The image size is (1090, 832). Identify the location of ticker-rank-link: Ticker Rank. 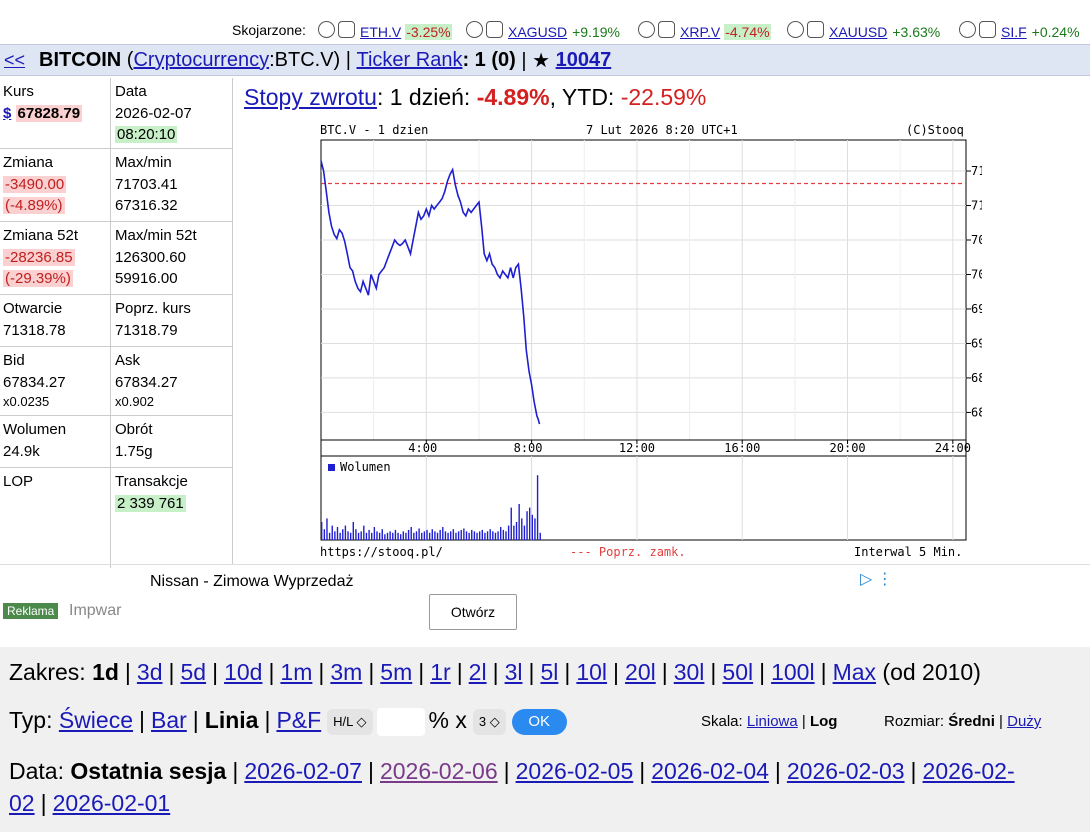
(410, 60).